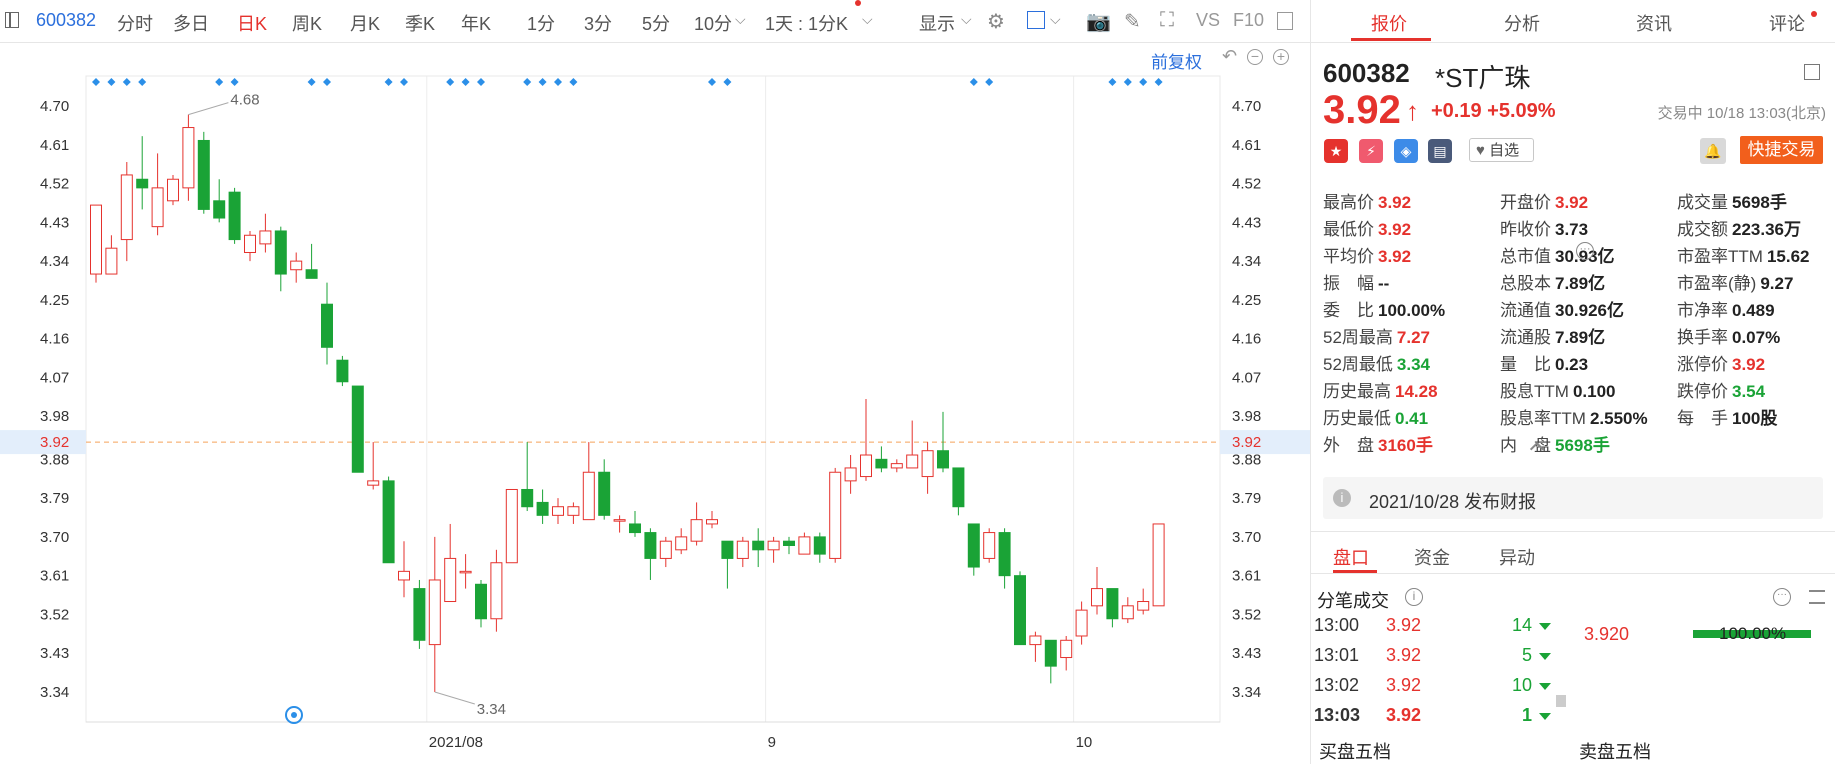  I want to click on period-tab-10: 10分, so click(713, 23).